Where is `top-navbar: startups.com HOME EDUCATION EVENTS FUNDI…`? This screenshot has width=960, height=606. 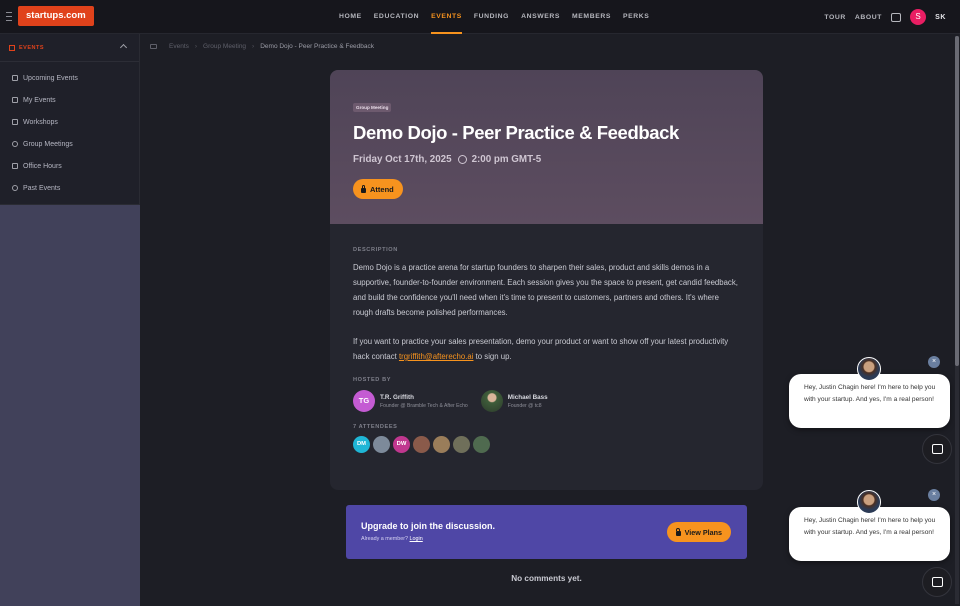 top-navbar: startups.com HOME EDUCATION EVENTS FUNDI… is located at coordinates (480, 17).